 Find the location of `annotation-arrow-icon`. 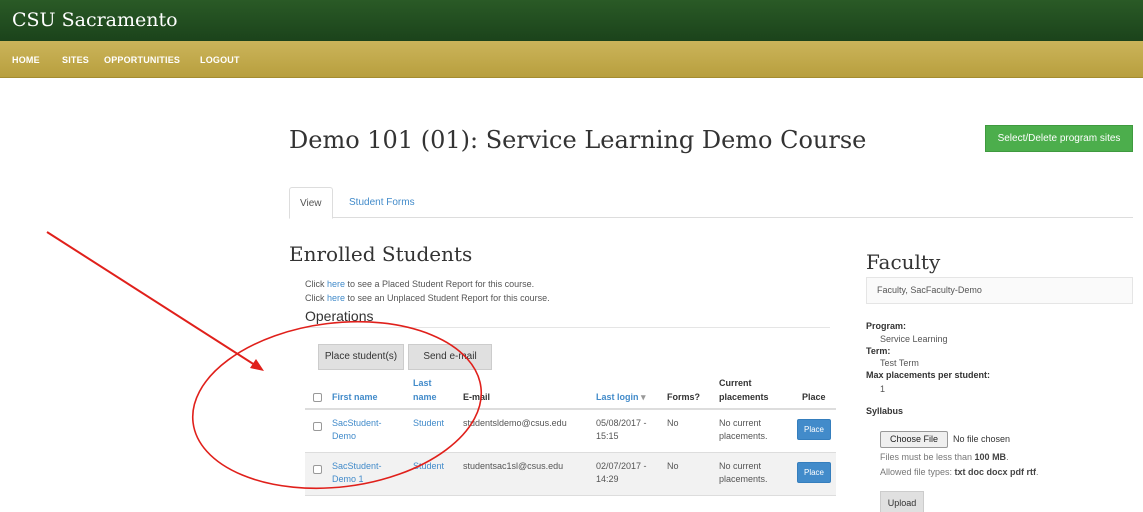

annotation-arrow-icon is located at coordinates (152, 299).